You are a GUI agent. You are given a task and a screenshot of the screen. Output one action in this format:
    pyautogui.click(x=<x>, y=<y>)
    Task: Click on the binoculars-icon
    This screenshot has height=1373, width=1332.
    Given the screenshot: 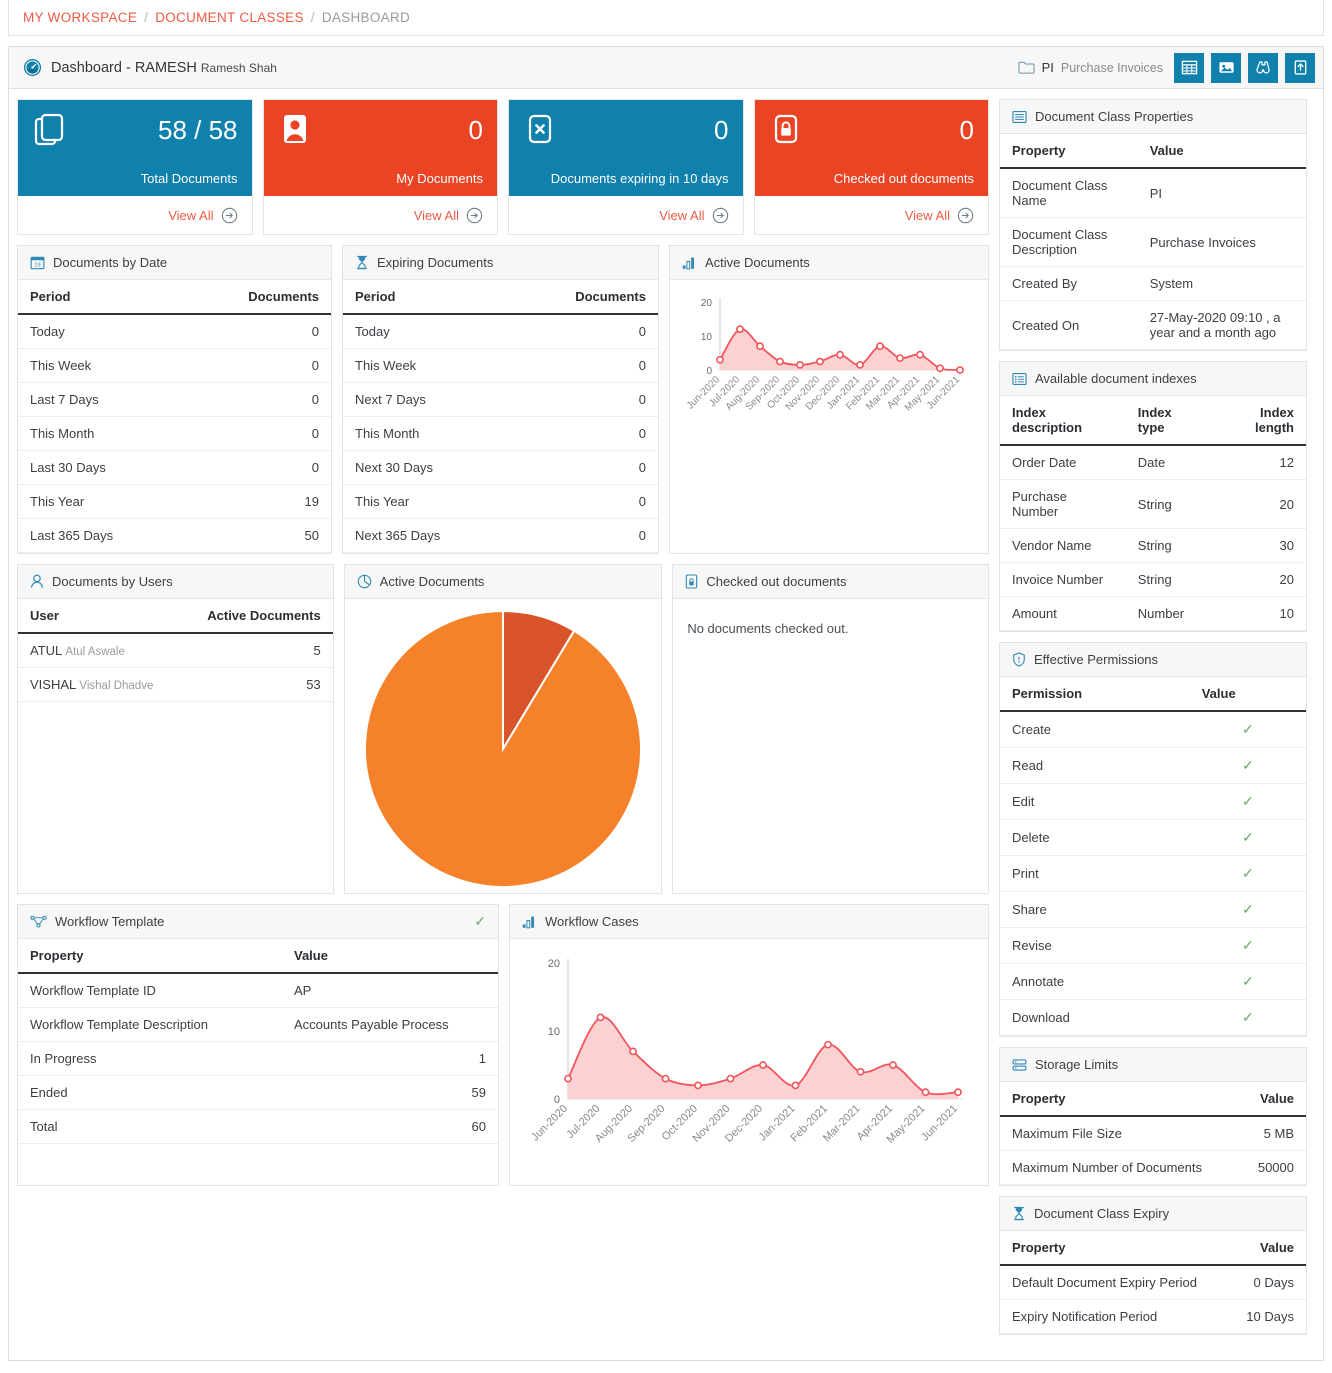 What is the action you would take?
    pyautogui.click(x=1263, y=67)
    